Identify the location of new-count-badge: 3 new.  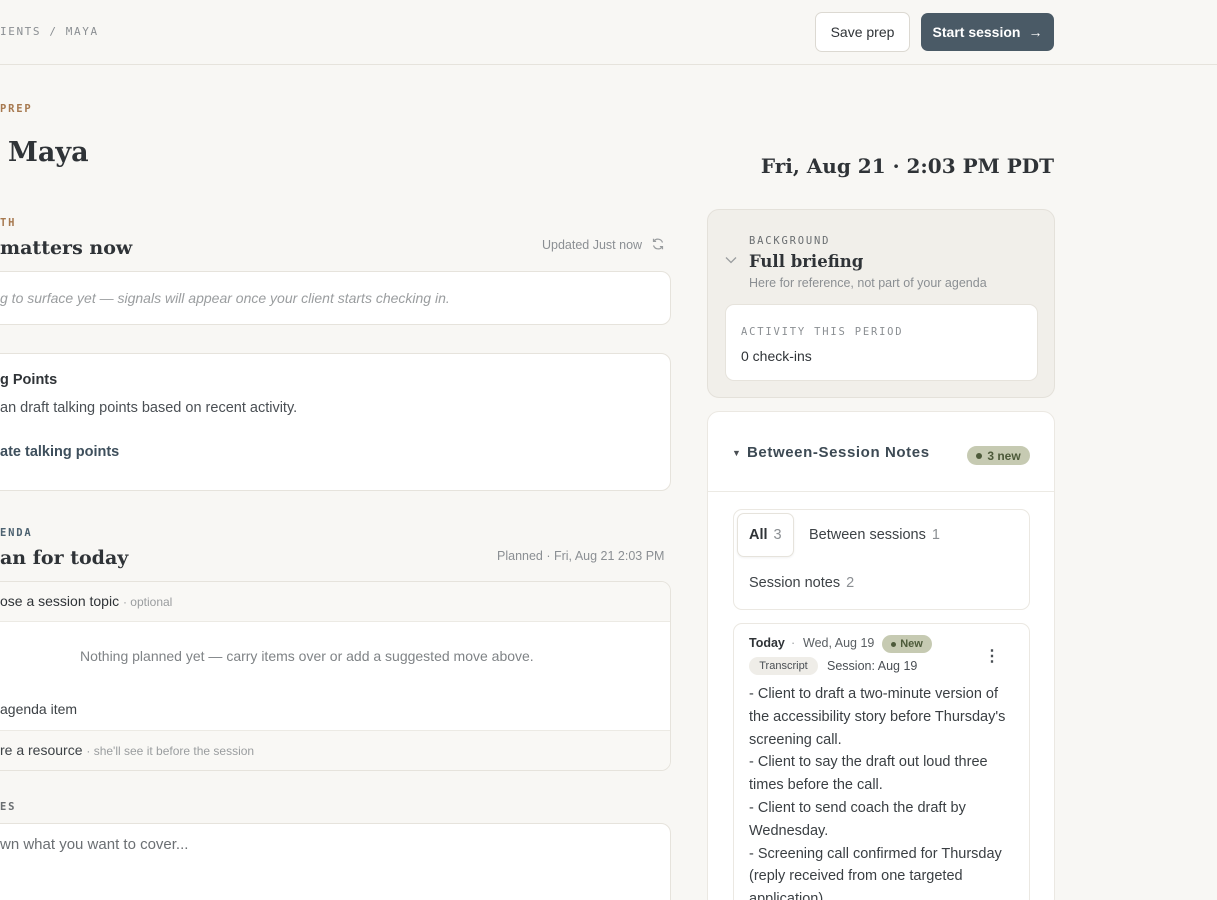
(998, 455).